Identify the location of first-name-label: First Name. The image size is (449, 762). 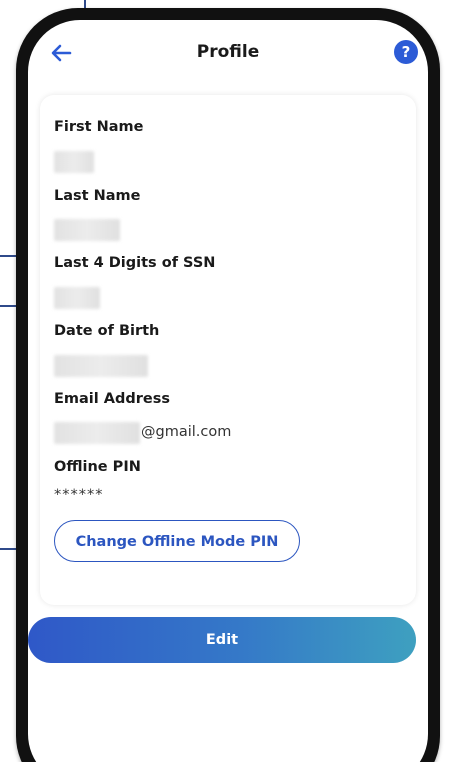
(99, 127).